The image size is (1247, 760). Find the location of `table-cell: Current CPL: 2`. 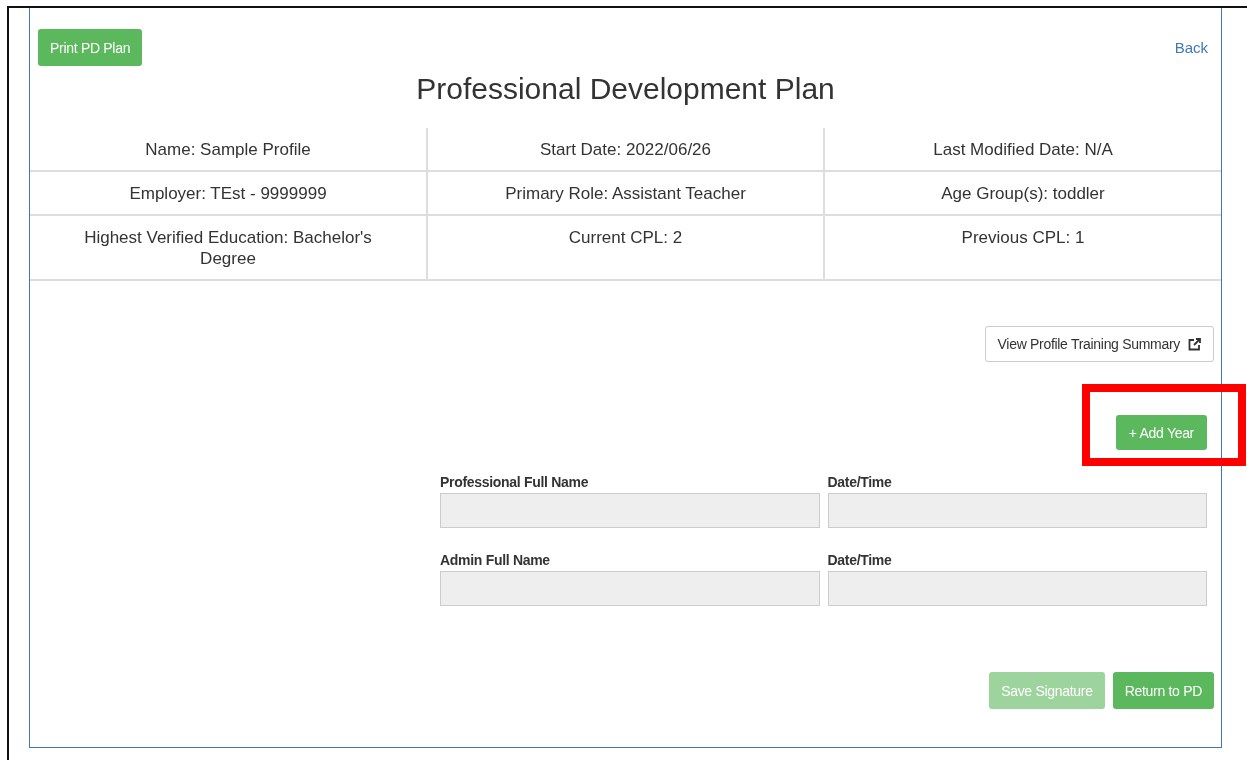

table-cell: Current CPL: 2 is located at coordinates (625, 247).